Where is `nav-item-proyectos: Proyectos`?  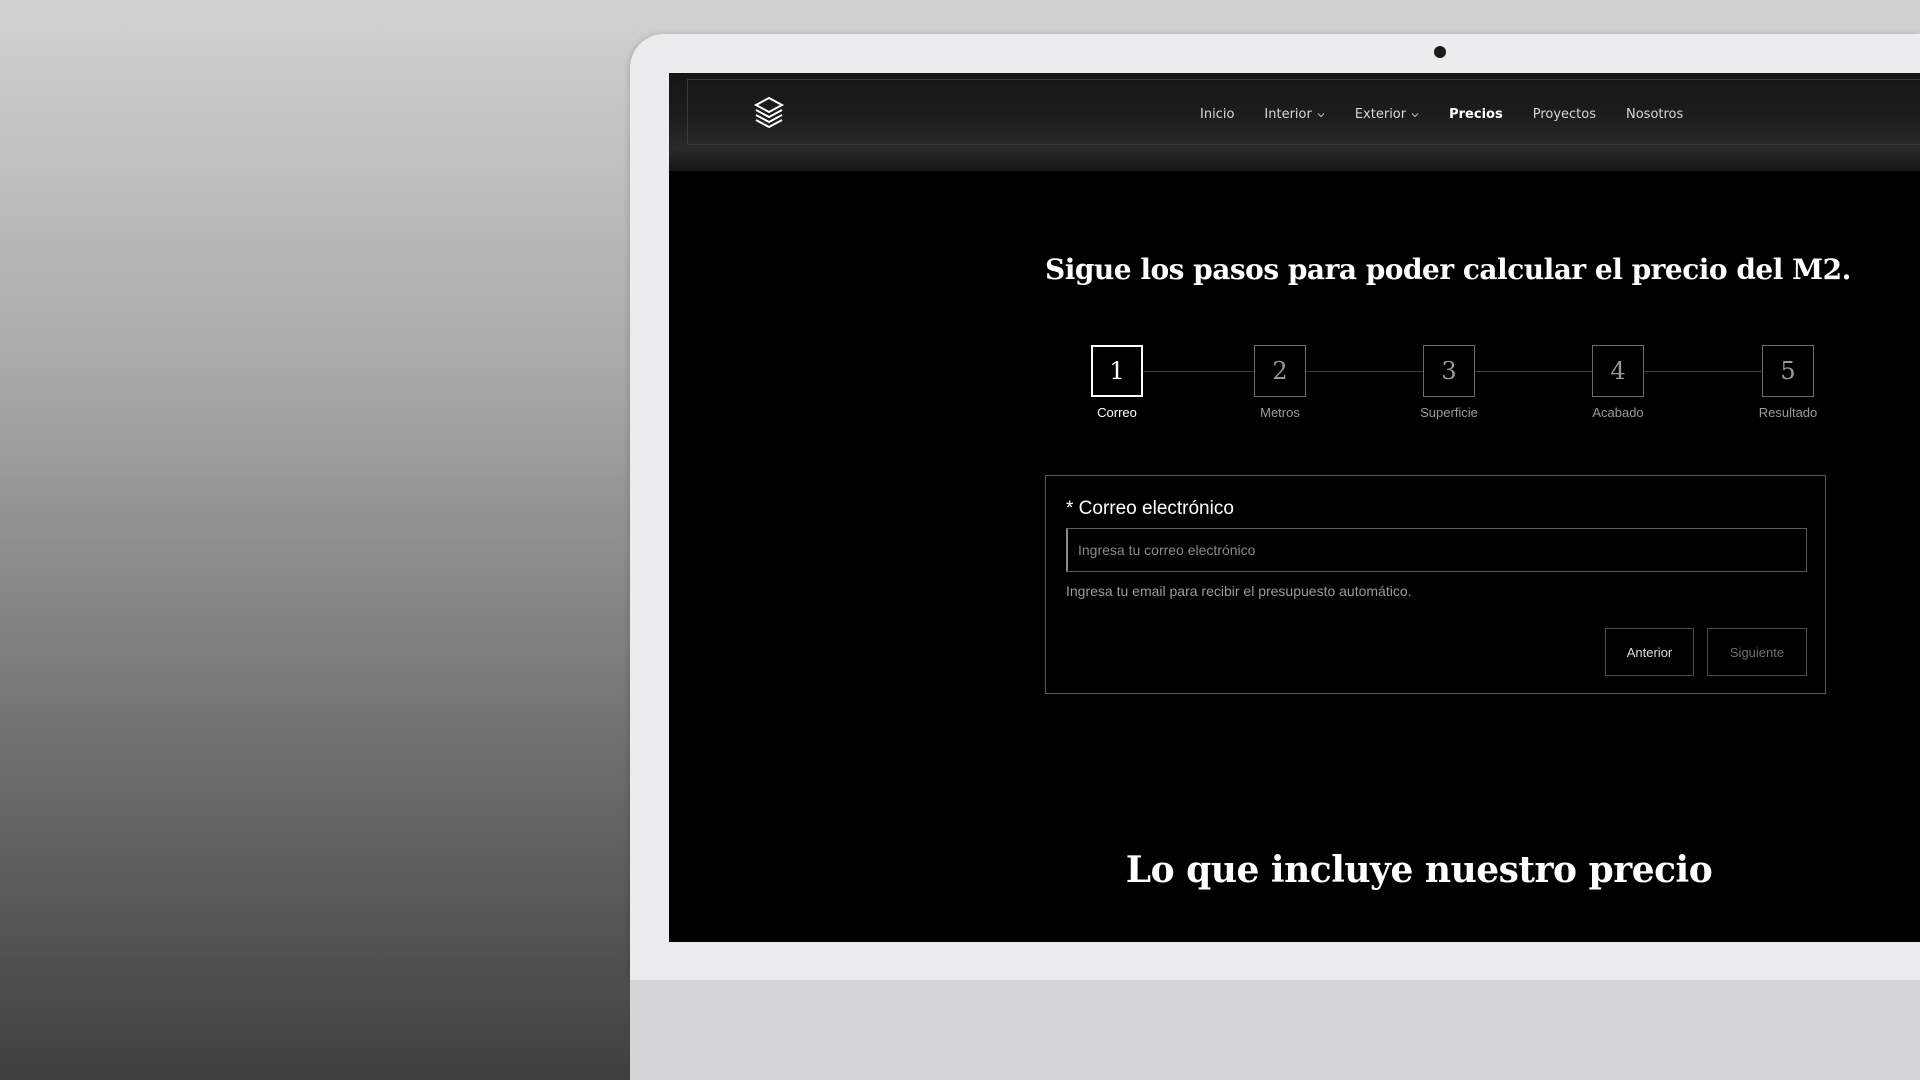 nav-item-proyectos: Proyectos is located at coordinates (1564, 114).